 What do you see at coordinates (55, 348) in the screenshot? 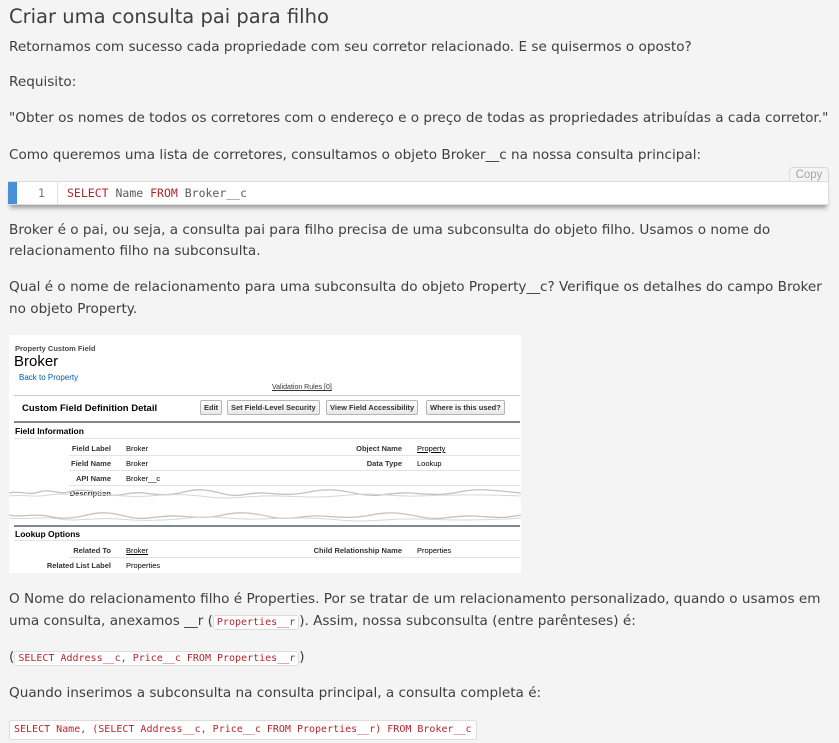
I see `sf-object-label: Property Custom Field` at bounding box center [55, 348].